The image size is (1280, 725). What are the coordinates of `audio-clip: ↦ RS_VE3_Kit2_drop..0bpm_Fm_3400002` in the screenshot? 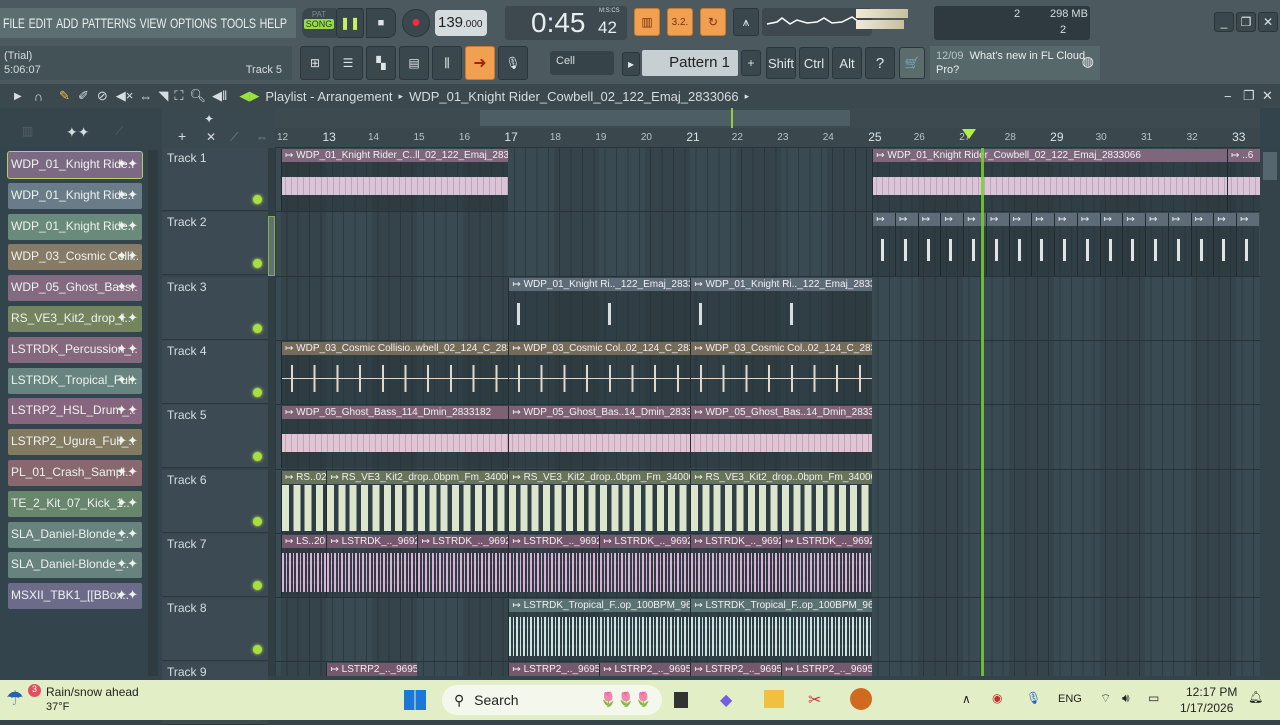 It's located at (417, 501).